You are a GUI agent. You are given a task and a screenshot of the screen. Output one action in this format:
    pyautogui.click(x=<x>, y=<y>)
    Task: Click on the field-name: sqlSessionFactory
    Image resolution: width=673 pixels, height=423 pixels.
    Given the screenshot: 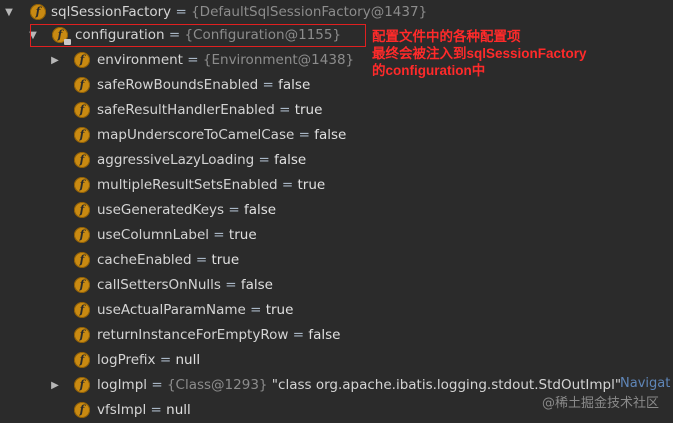 What is the action you would take?
    pyautogui.click(x=111, y=12)
    